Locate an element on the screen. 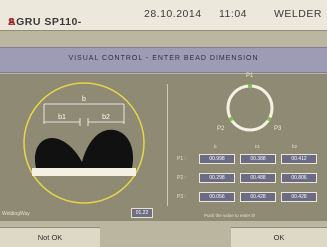 Image resolution: width=327 pixels, height=247 pixels. point-p2-marker is located at coordinates (231, 119).